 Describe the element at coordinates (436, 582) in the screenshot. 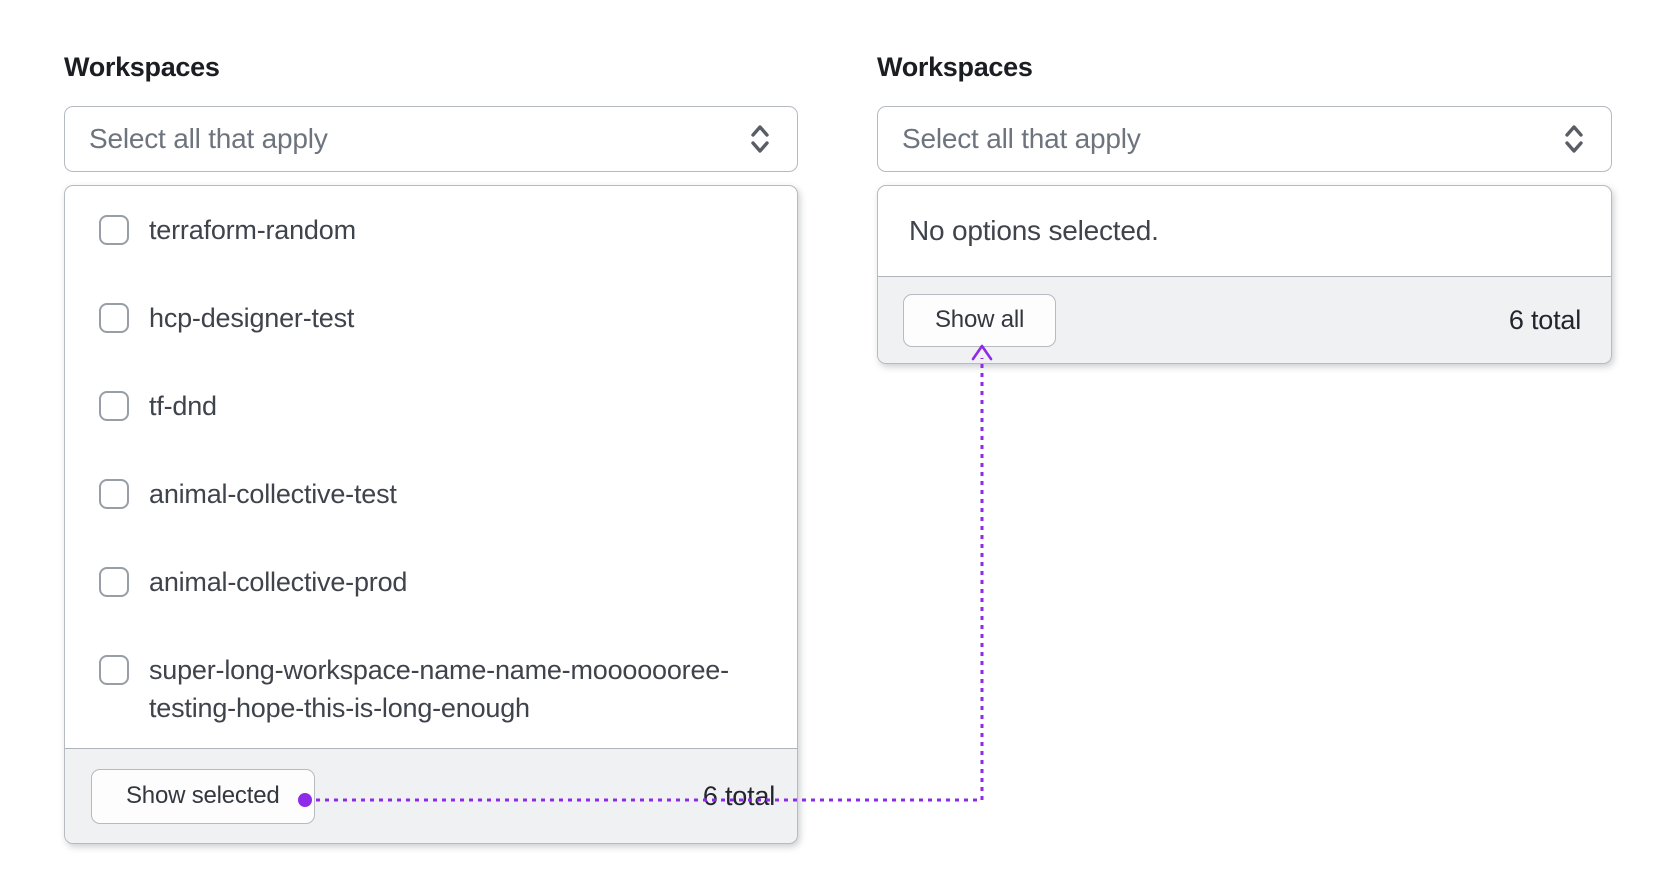

I see `option-row: animal-collective-prod` at that location.